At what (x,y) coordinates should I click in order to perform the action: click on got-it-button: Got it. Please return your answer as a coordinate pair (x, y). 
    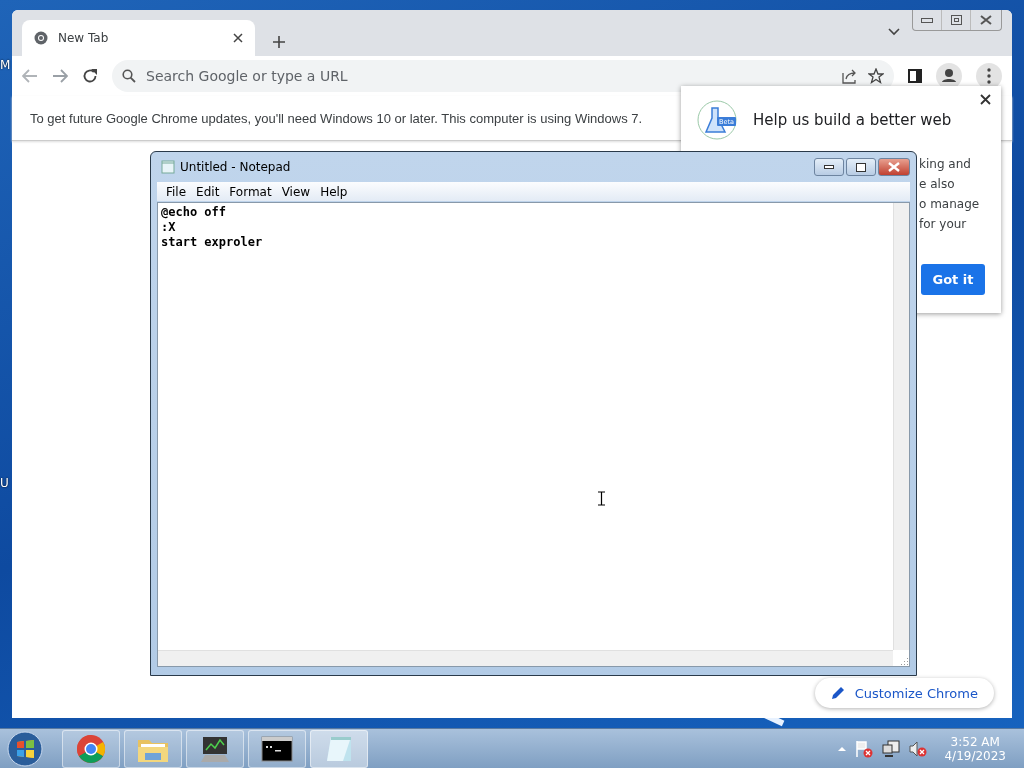
    Looking at the image, I should click on (953, 279).